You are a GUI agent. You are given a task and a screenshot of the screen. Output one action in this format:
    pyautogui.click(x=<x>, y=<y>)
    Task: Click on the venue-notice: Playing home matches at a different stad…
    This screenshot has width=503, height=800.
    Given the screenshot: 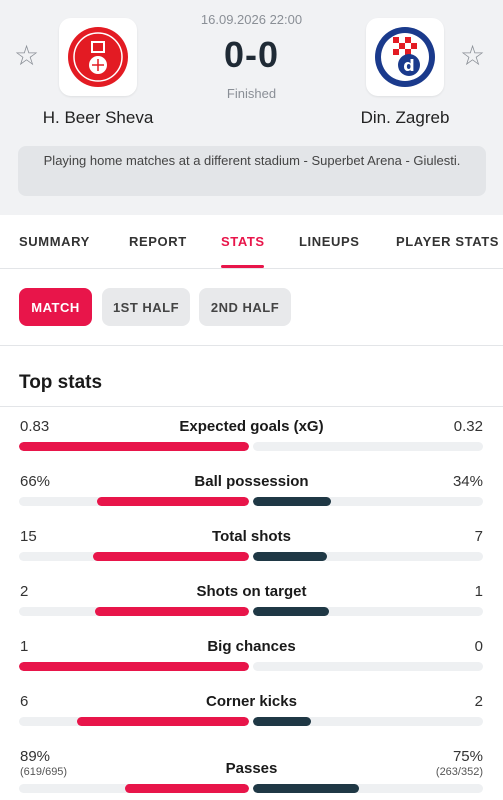 What is the action you would take?
    pyautogui.click(x=252, y=171)
    